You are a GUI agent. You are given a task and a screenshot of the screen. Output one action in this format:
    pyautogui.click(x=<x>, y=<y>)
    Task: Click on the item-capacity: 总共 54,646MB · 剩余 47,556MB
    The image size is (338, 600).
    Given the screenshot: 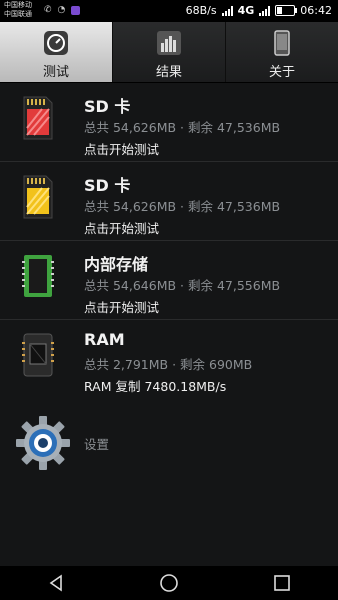 What is the action you would take?
    pyautogui.click(x=182, y=285)
    